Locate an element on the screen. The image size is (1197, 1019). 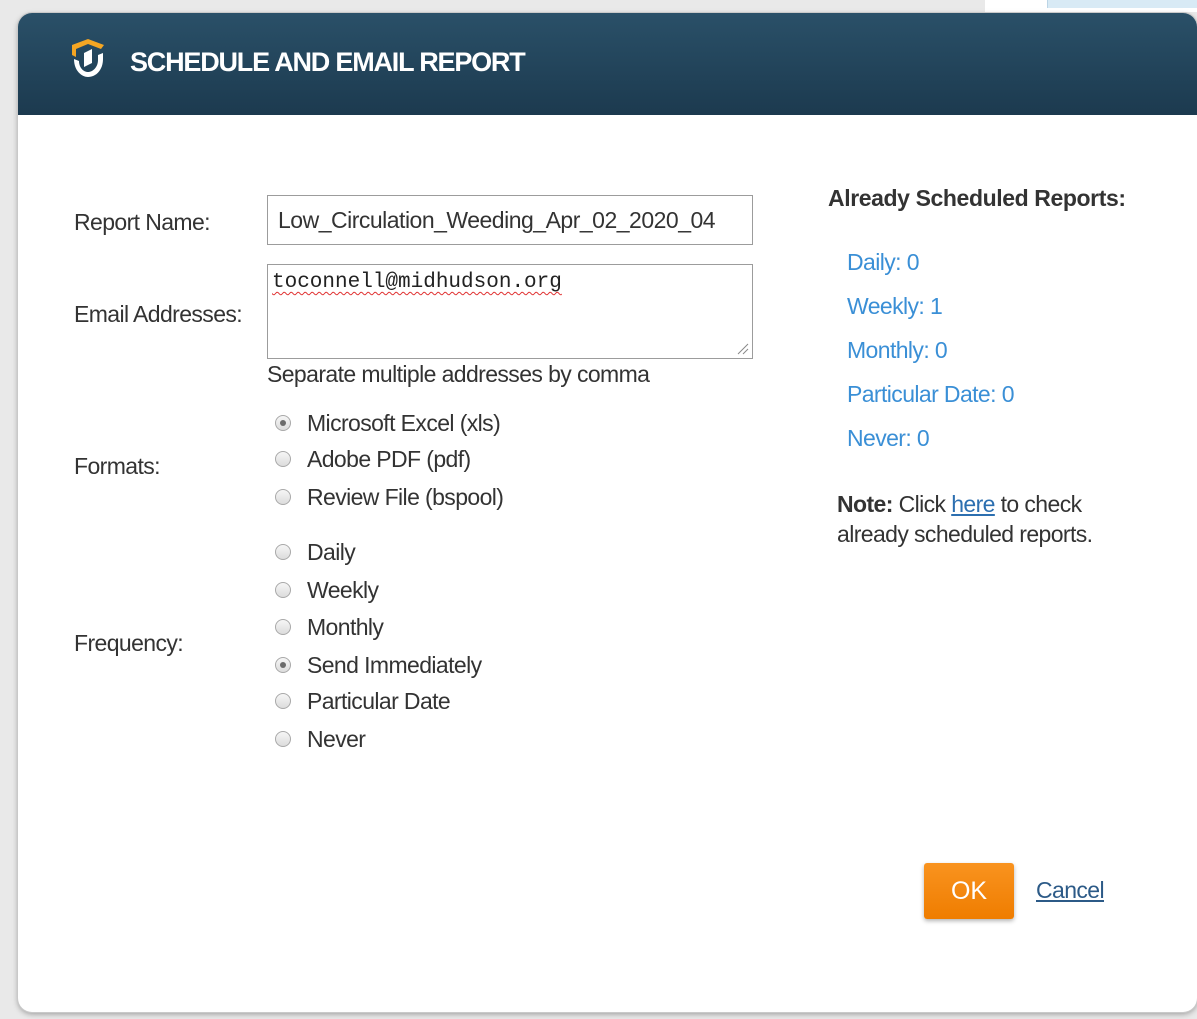
scheduled-count-daily: Daily: 0 is located at coordinates (883, 262).